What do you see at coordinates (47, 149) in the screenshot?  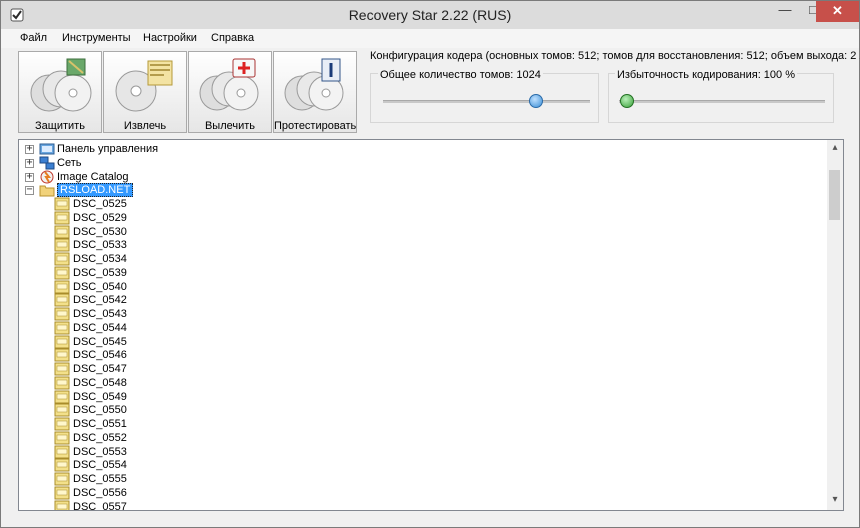 I see `control-panel-icon` at bounding box center [47, 149].